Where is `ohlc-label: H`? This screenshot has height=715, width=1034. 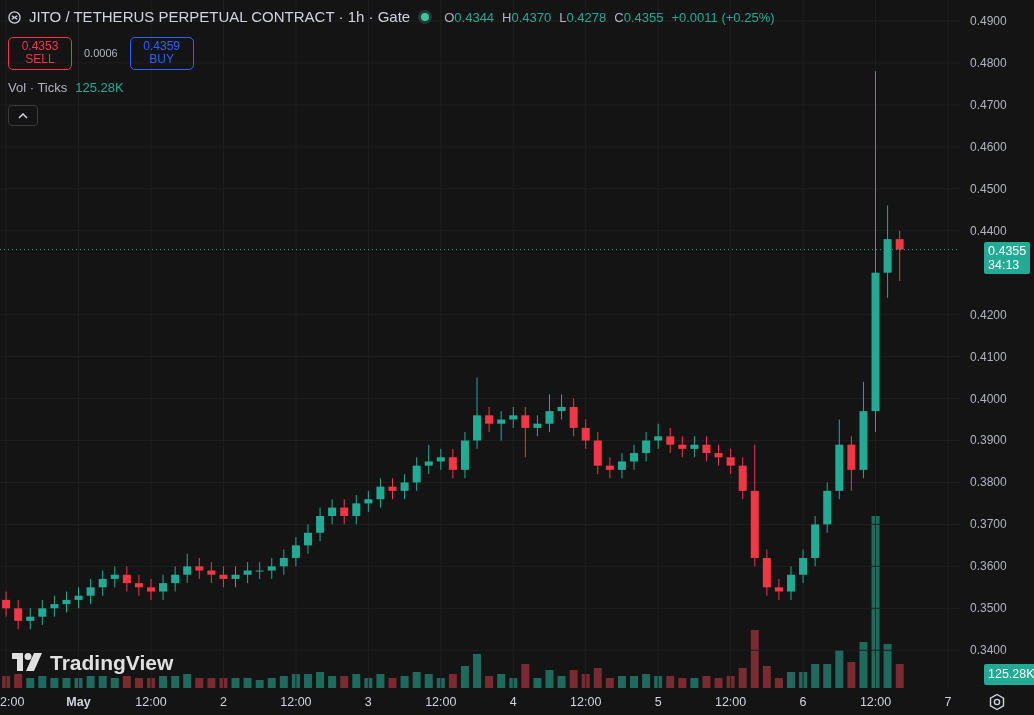 ohlc-label: H is located at coordinates (507, 17).